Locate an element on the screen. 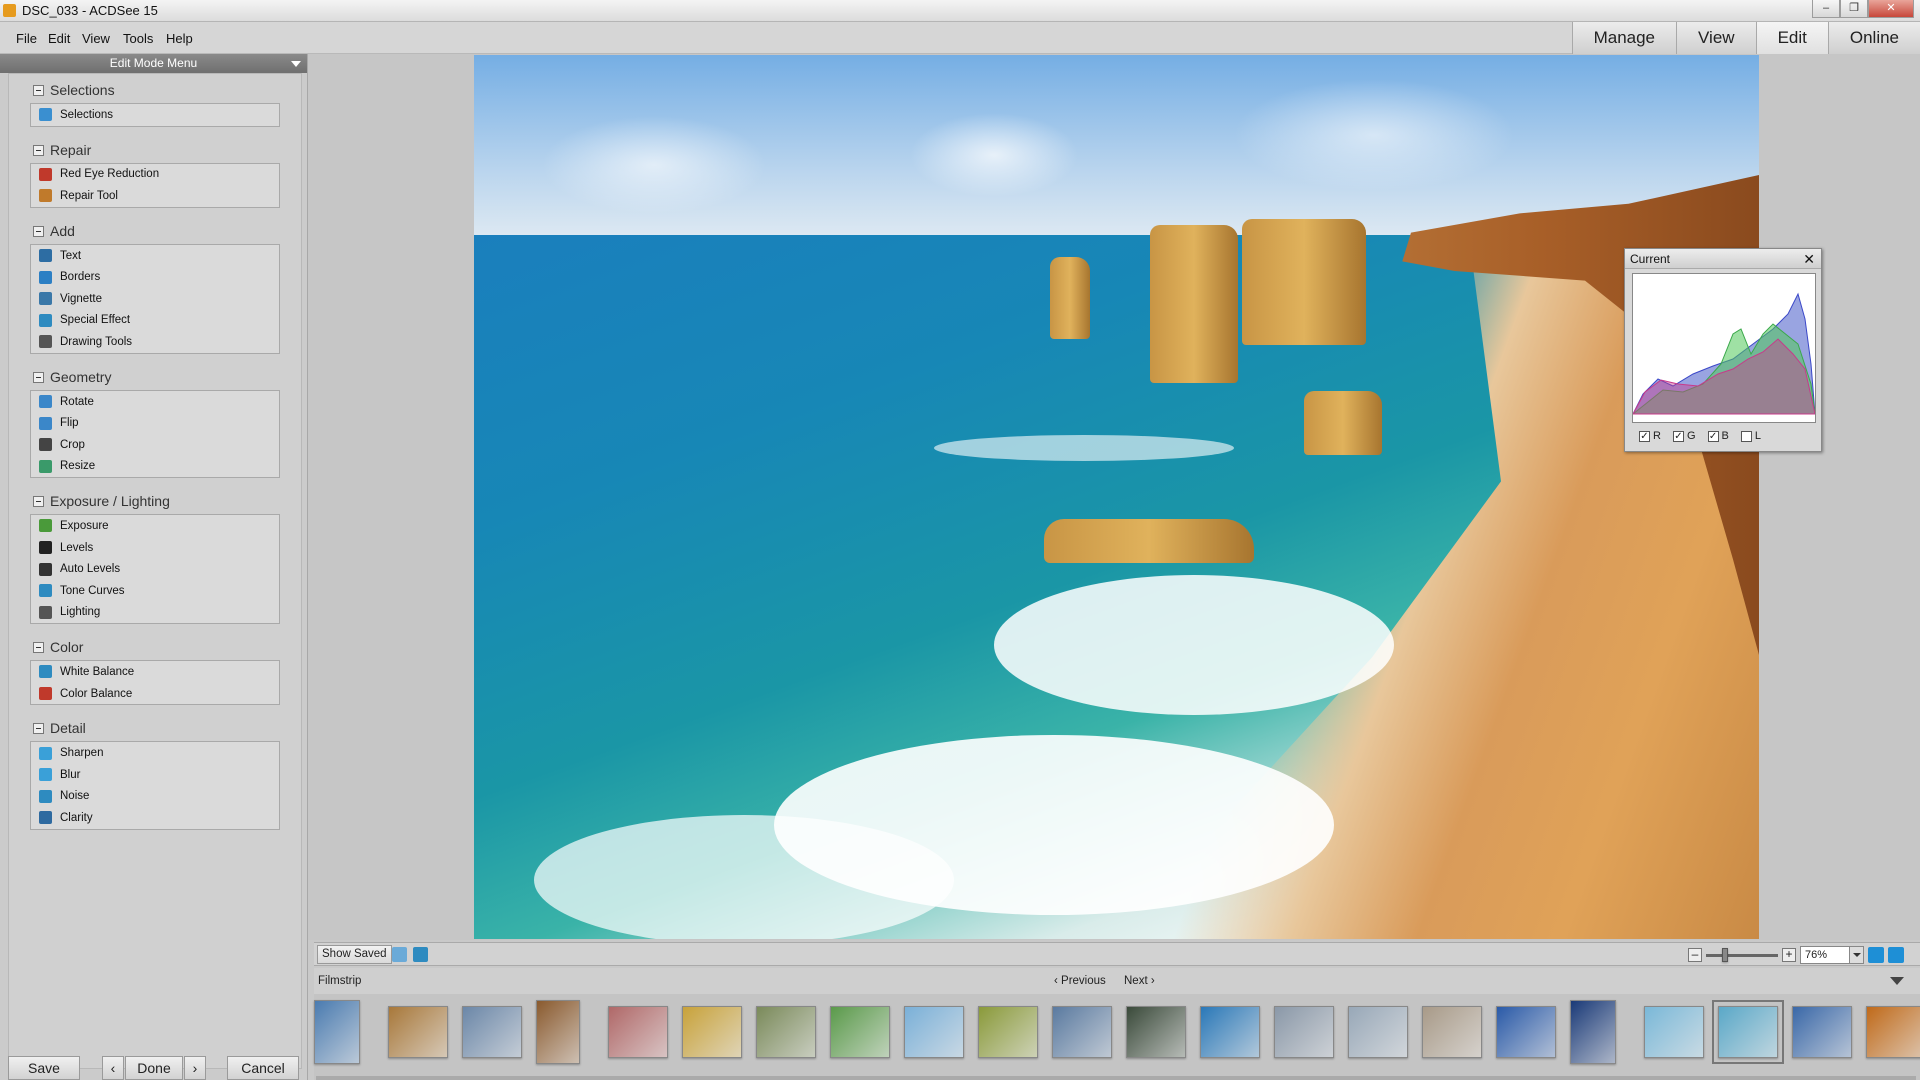 This screenshot has width=1920, height=1080. zoom-slider-thumb is located at coordinates (1725, 954).